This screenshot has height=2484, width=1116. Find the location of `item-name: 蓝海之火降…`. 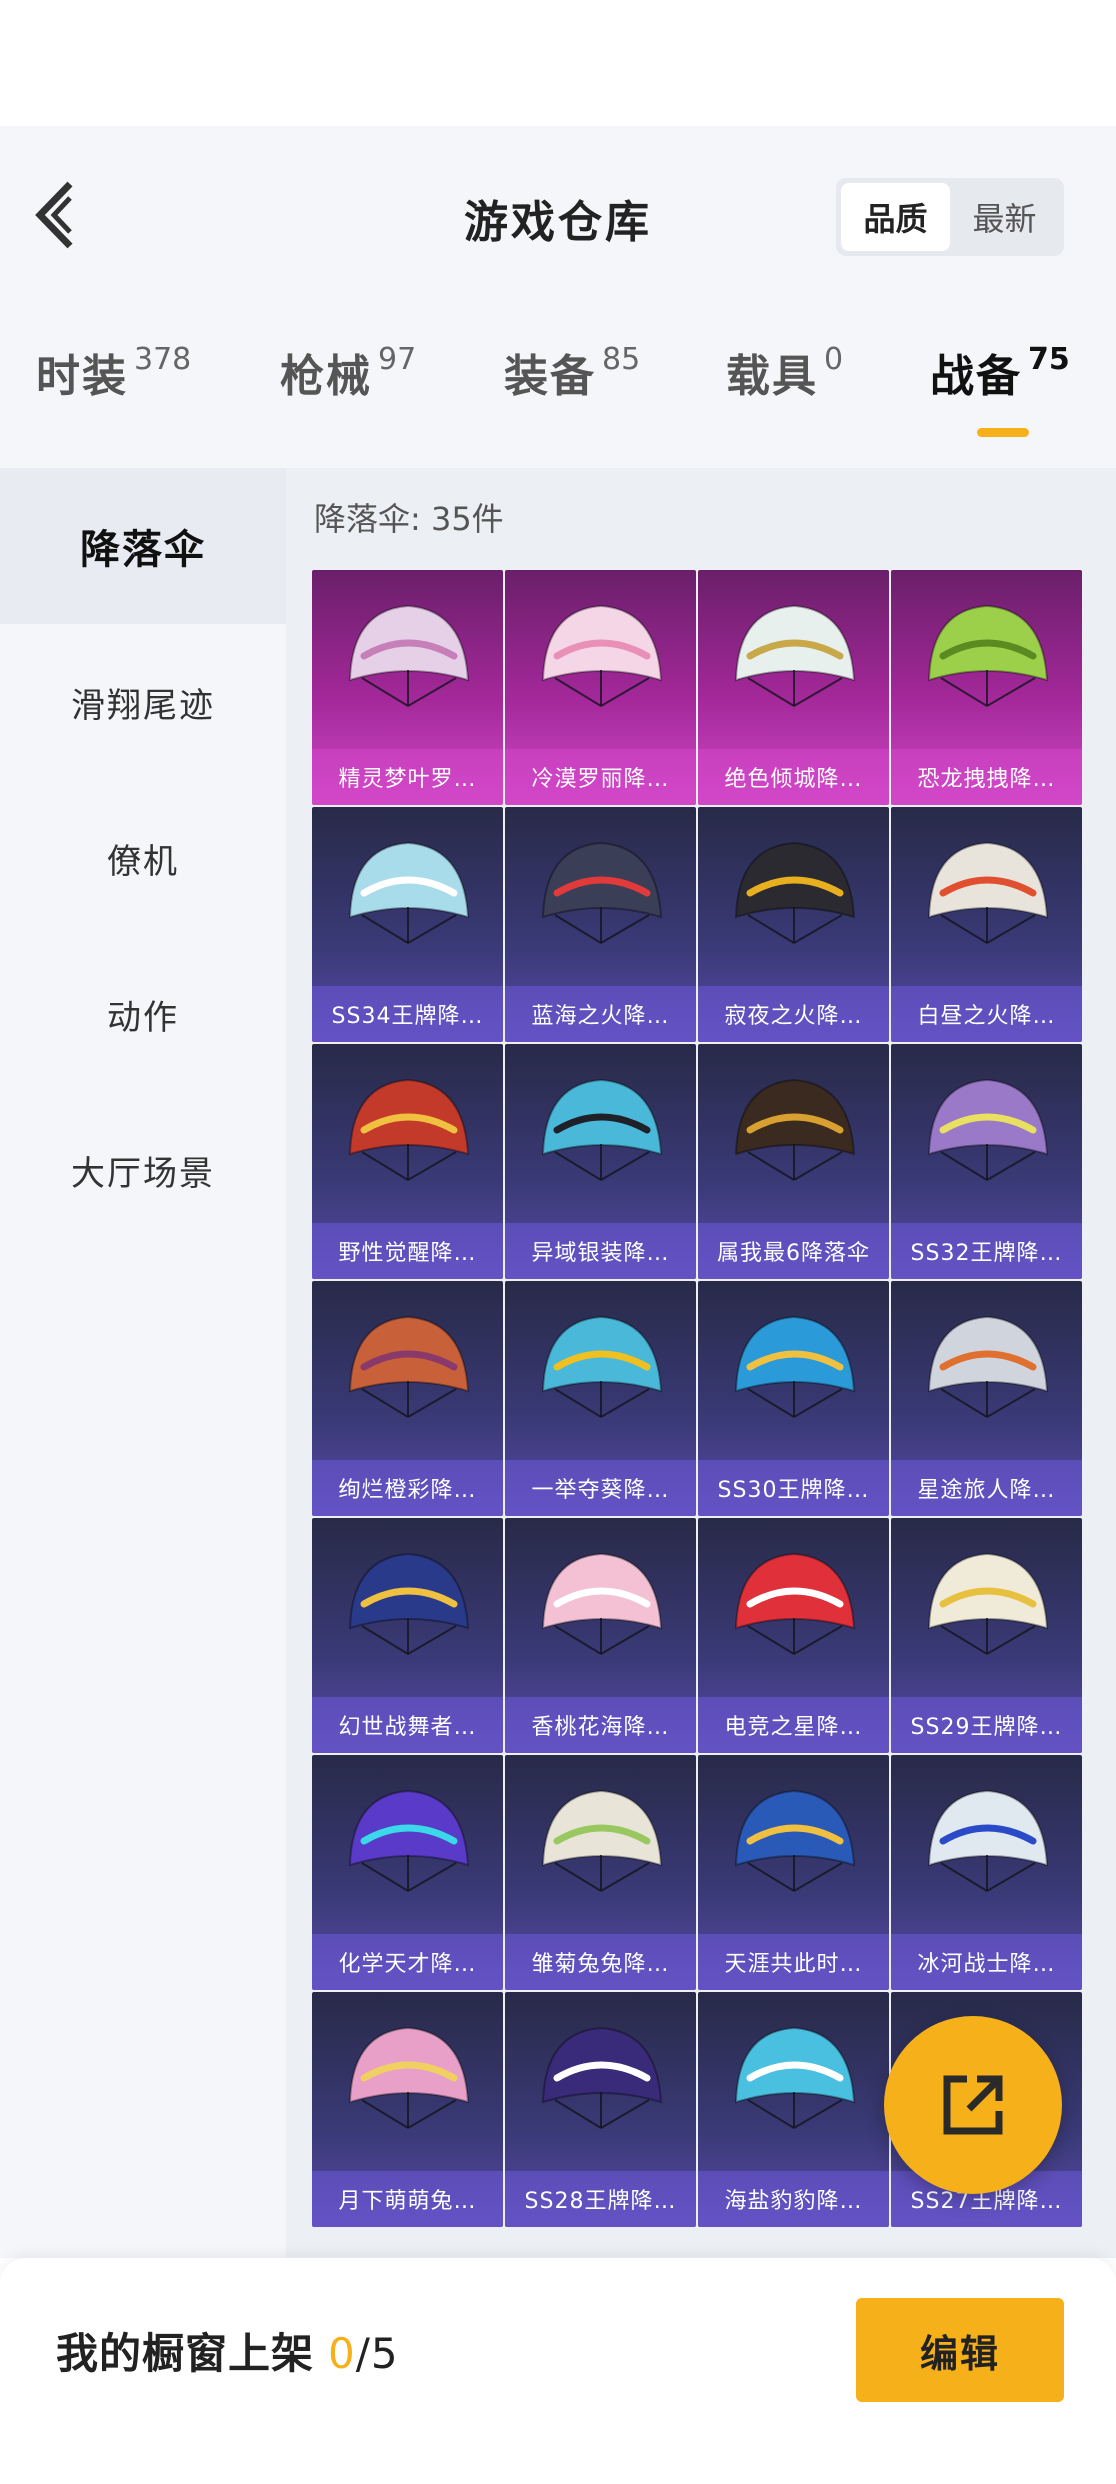

item-name: 蓝海之火降… is located at coordinates (600, 1016).